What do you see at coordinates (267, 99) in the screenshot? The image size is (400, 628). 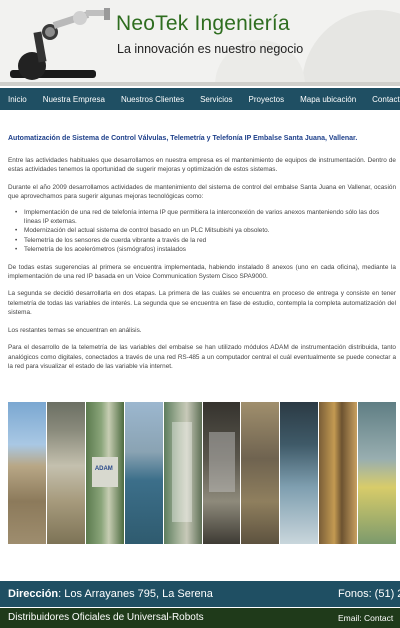 I see `nav-item-proyectos: Proyectos` at bounding box center [267, 99].